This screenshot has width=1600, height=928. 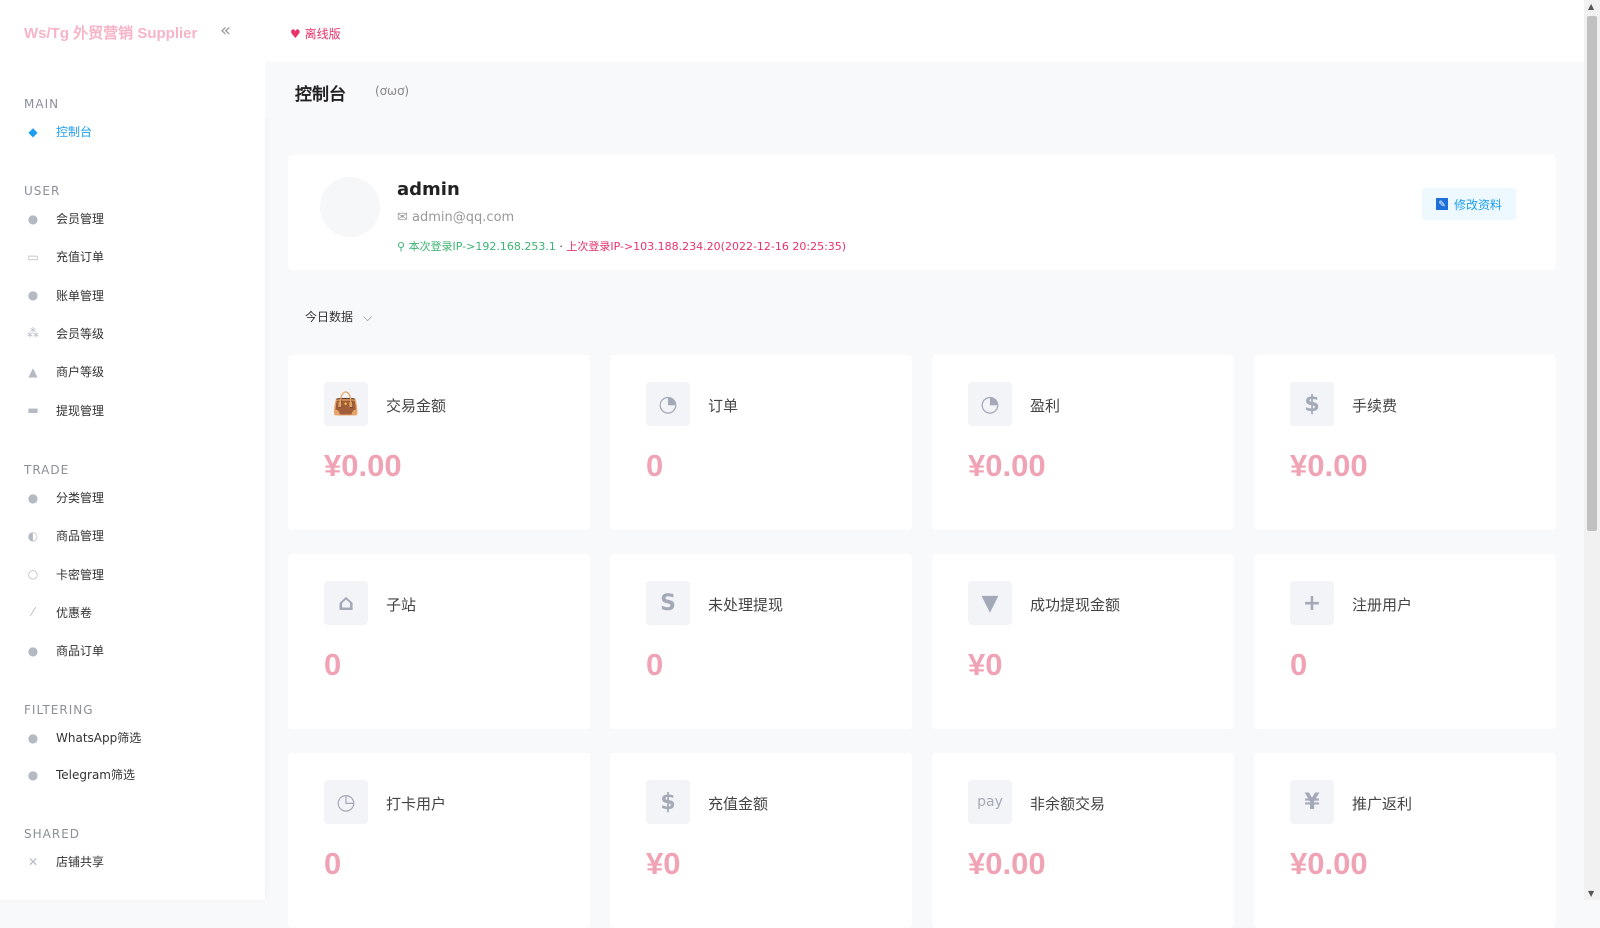 What do you see at coordinates (1405, 442) in the screenshot?
I see `stat-card: $ 手续费 ¥0.00` at bounding box center [1405, 442].